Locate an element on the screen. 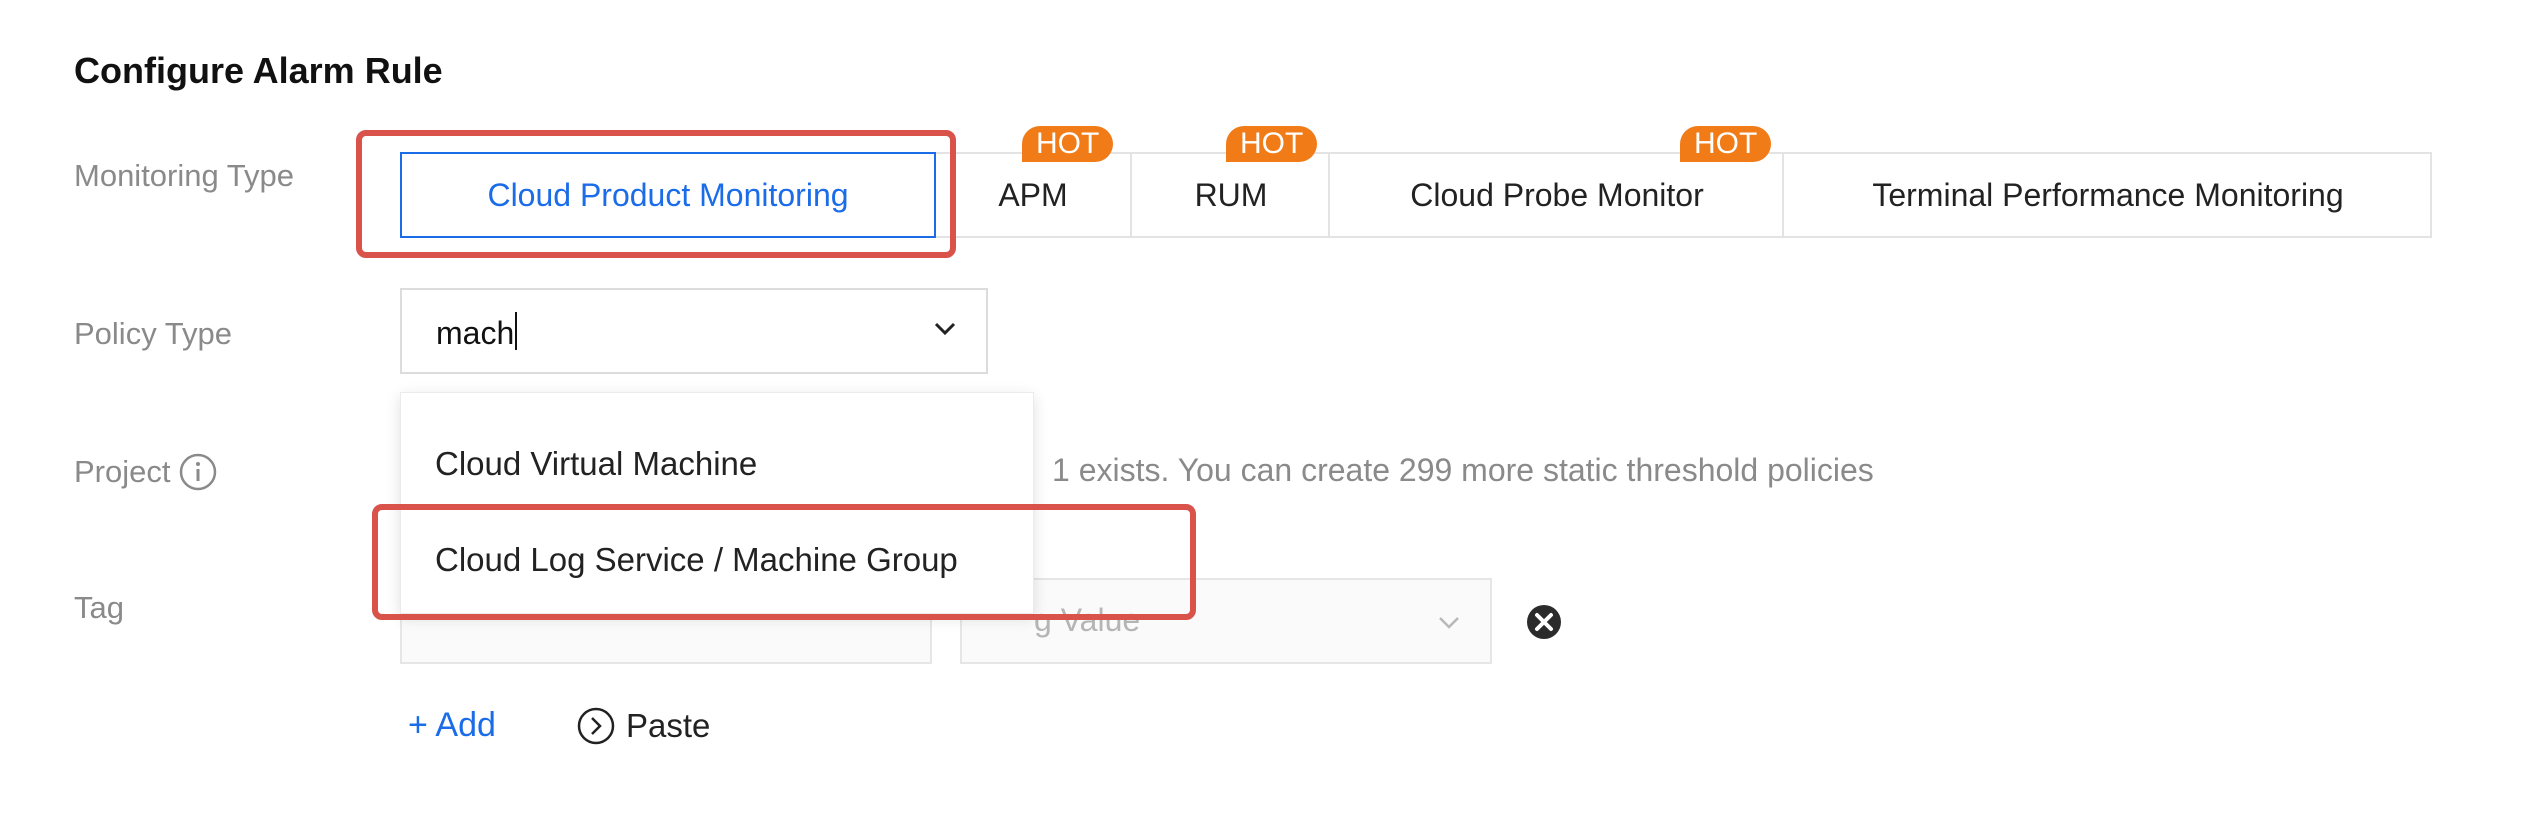 Image resolution: width=2528 pixels, height=822 pixels. option-highlight-box is located at coordinates (784, 562).